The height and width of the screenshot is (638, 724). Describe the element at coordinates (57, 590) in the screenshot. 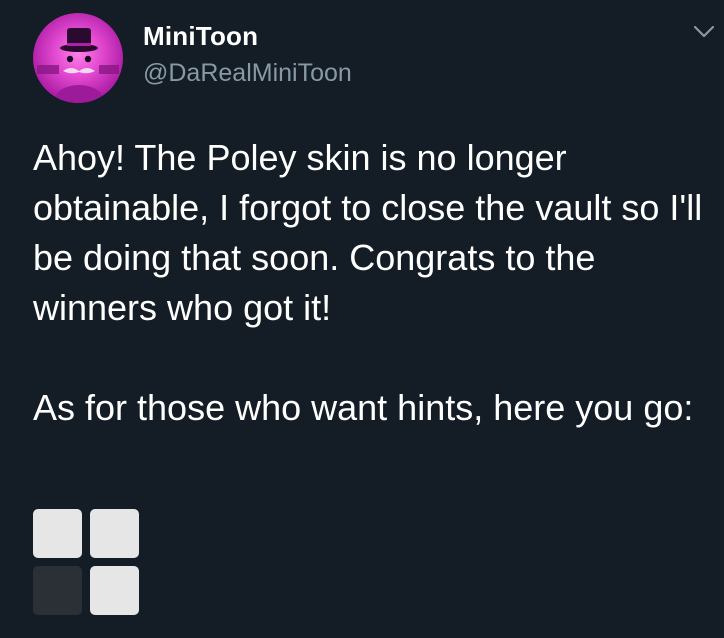

I see `hint-square-black` at that location.